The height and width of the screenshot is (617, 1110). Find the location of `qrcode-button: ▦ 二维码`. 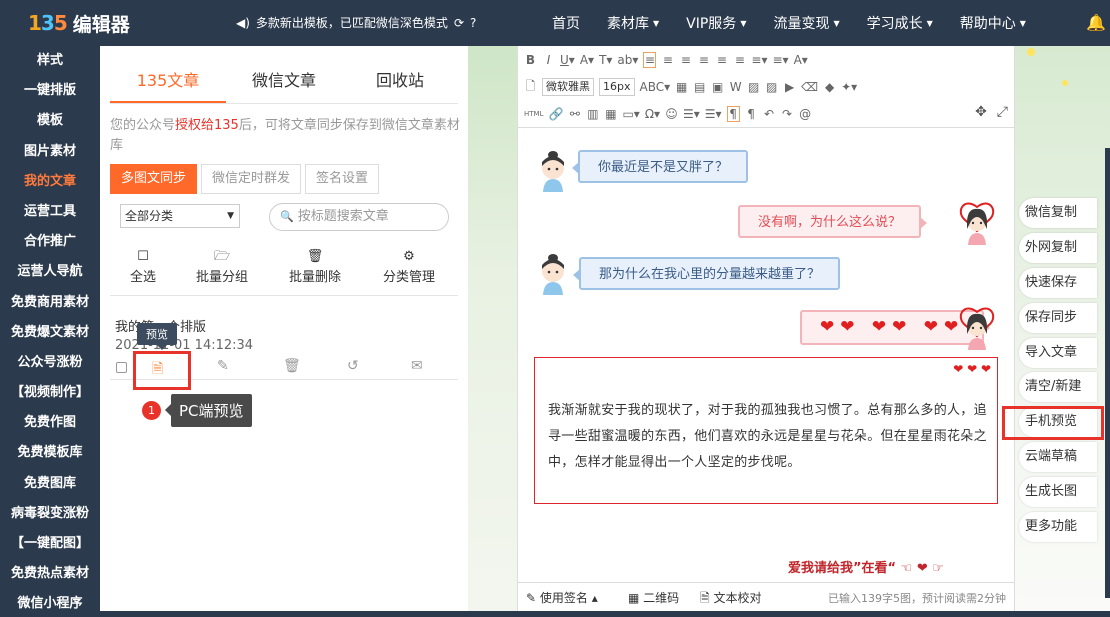

qrcode-button: ▦ 二维码 is located at coordinates (653, 597).